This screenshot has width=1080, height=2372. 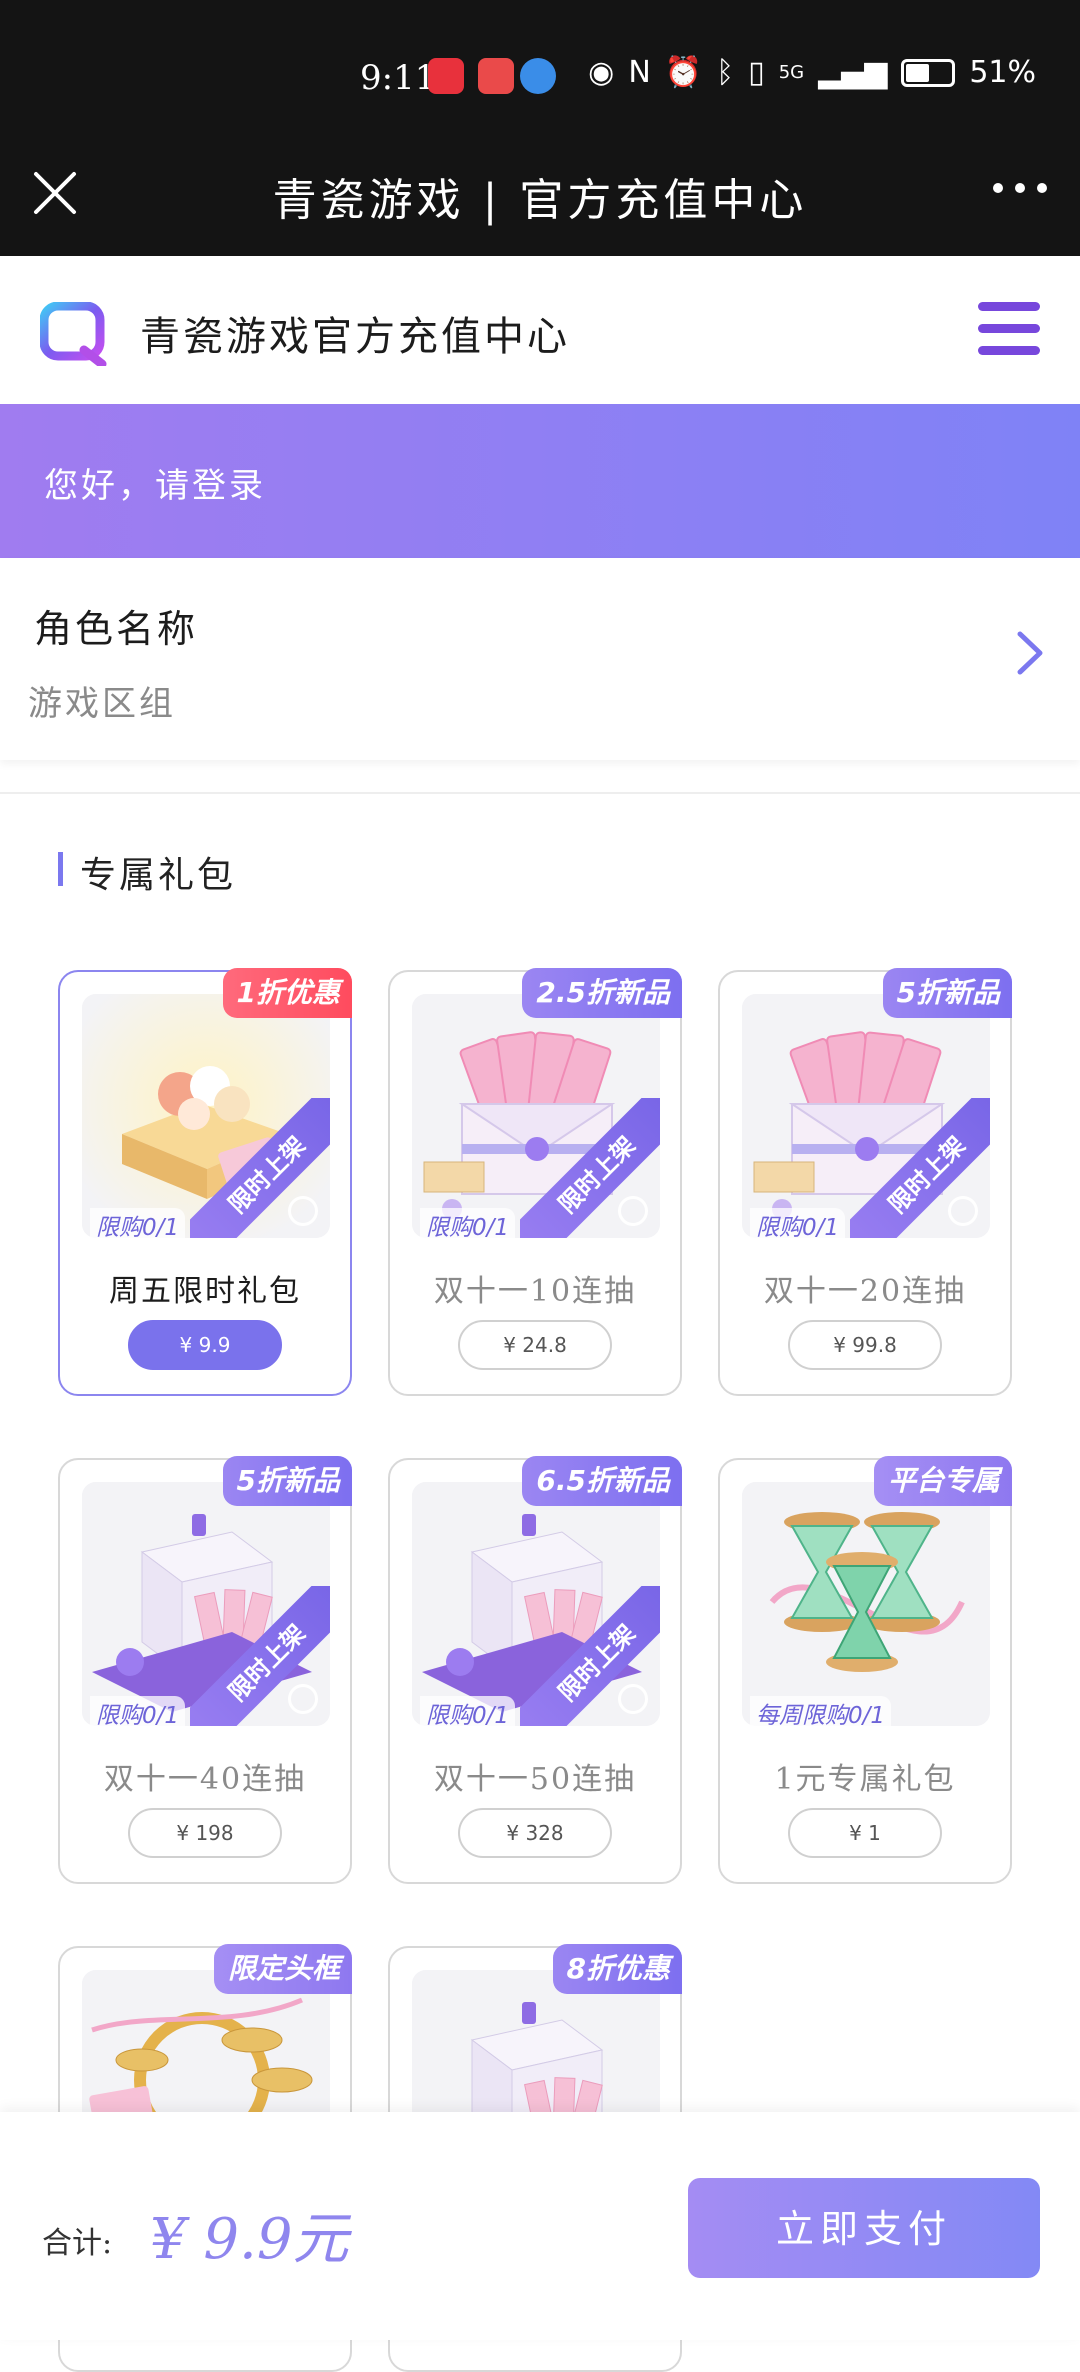 I want to click on hamburger-menu-icon, so click(x=1009, y=330).